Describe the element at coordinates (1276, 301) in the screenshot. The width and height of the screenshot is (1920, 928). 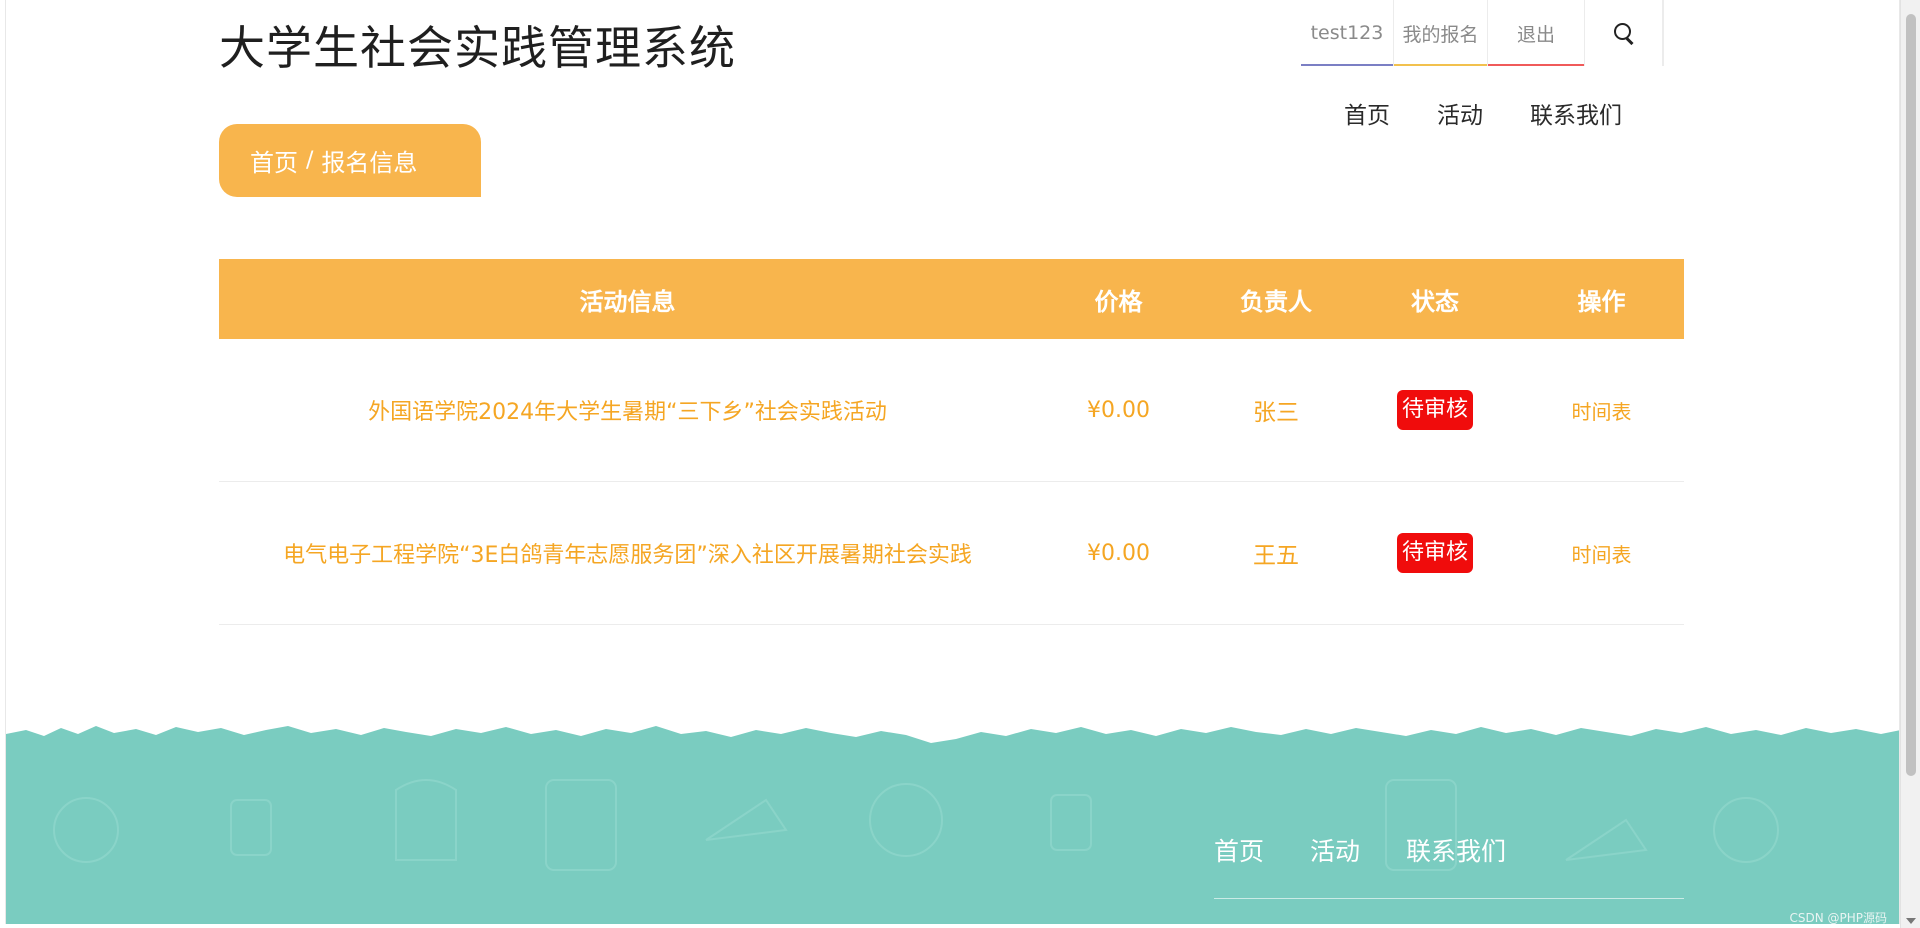
I see `header-owner: 负责人` at that location.